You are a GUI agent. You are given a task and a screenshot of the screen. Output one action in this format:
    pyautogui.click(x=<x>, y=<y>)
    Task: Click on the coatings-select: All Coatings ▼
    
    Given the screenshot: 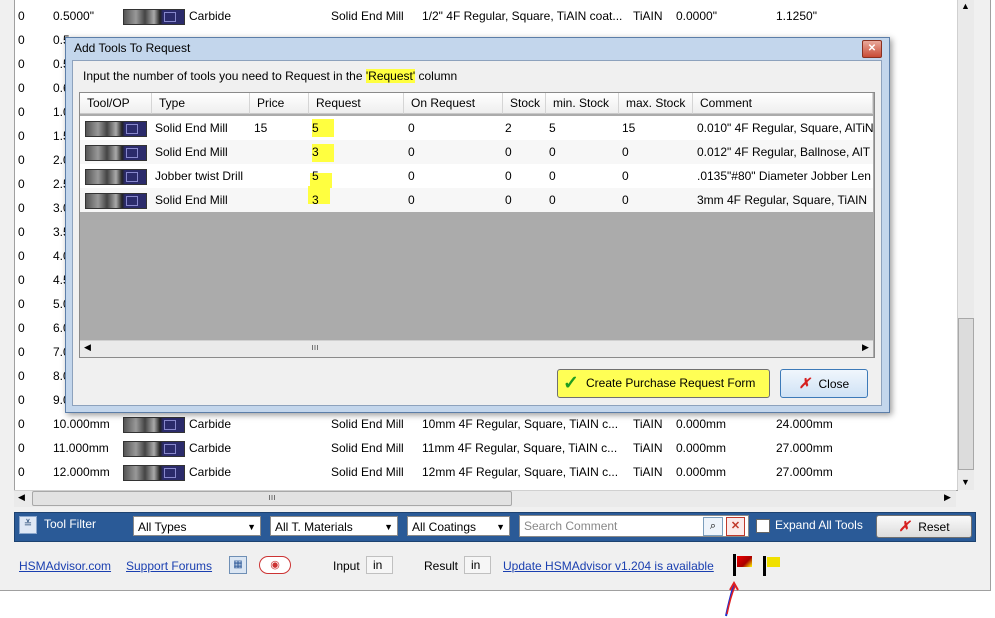 What is the action you would take?
    pyautogui.click(x=458, y=526)
    